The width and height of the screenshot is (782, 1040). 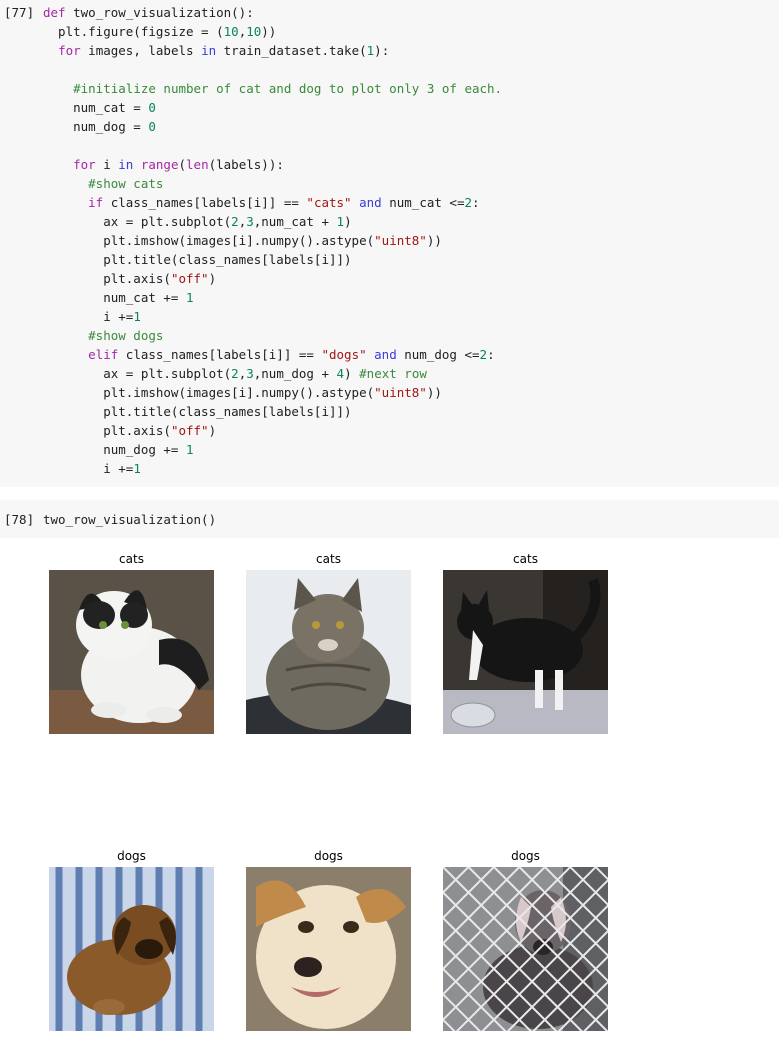 I want to click on execution-count: [77], so click(x=19, y=12).